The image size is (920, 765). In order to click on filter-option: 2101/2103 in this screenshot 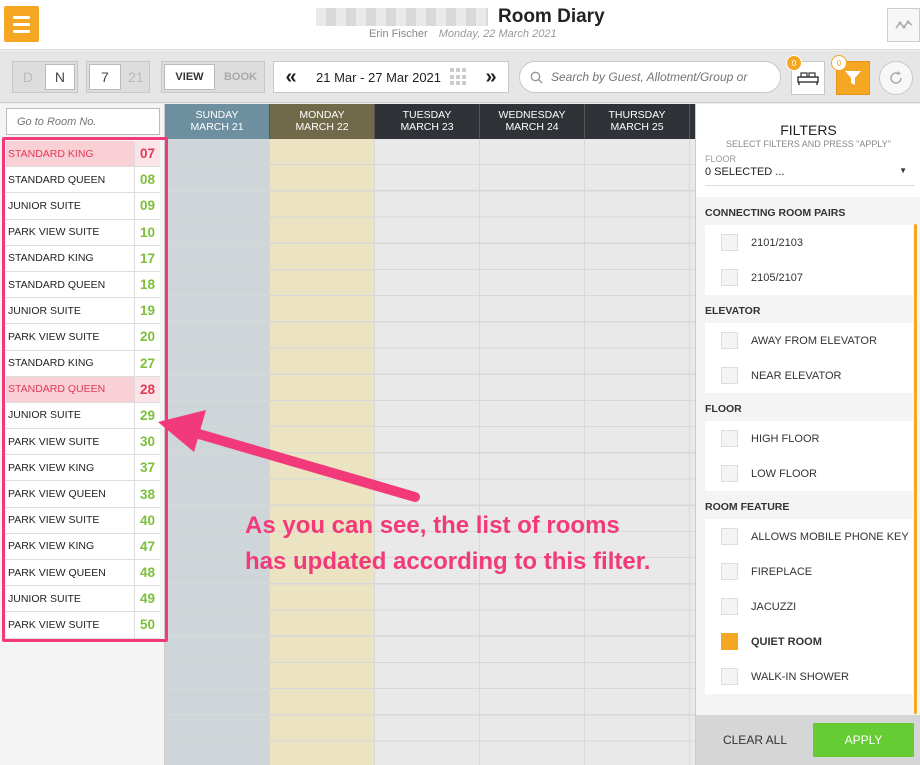, I will do `click(809, 242)`.